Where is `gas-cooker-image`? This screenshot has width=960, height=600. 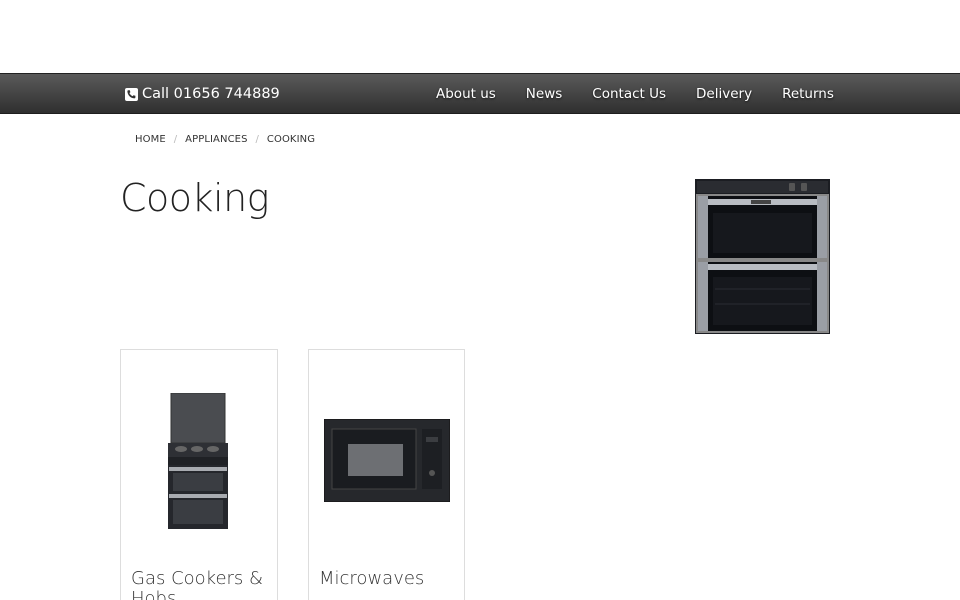
gas-cooker-image is located at coordinates (198, 461).